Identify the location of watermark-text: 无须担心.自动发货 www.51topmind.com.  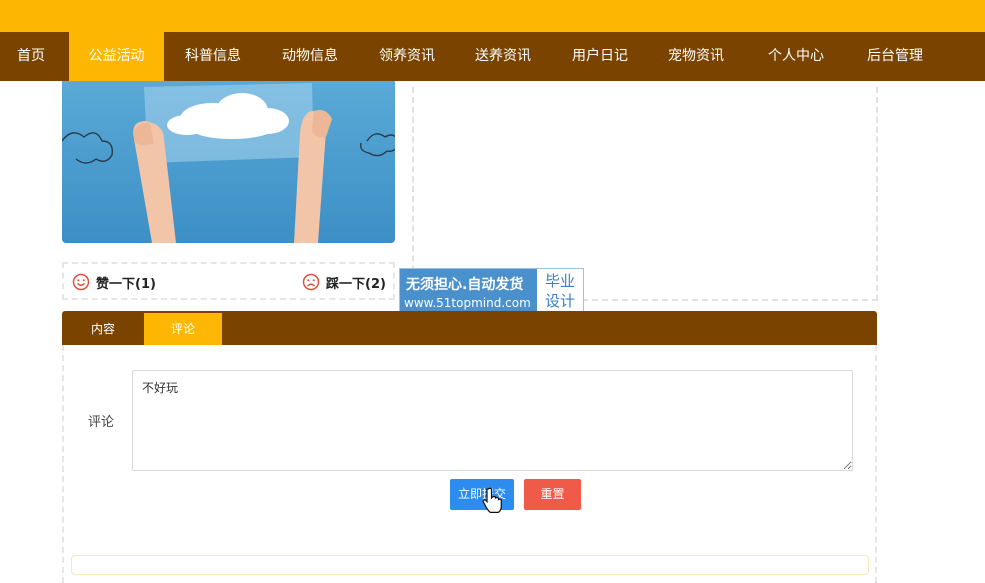
(468, 291).